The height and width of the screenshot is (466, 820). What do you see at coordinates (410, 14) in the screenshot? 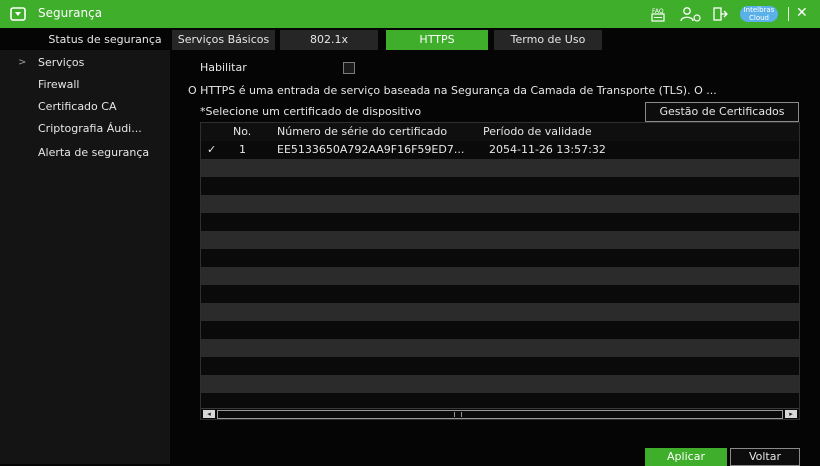
I see `title-bar: Segurança FAQ Intelbras Cloud ✕` at bounding box center [410, 14].